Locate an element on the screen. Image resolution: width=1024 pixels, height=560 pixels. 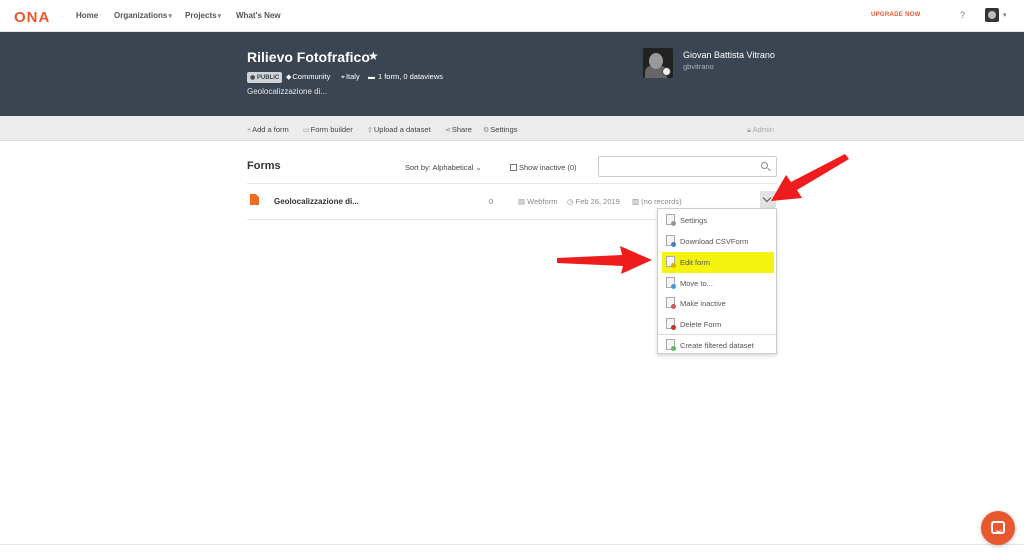
arrow-to-edit-form is located at coordinates (604, 260).